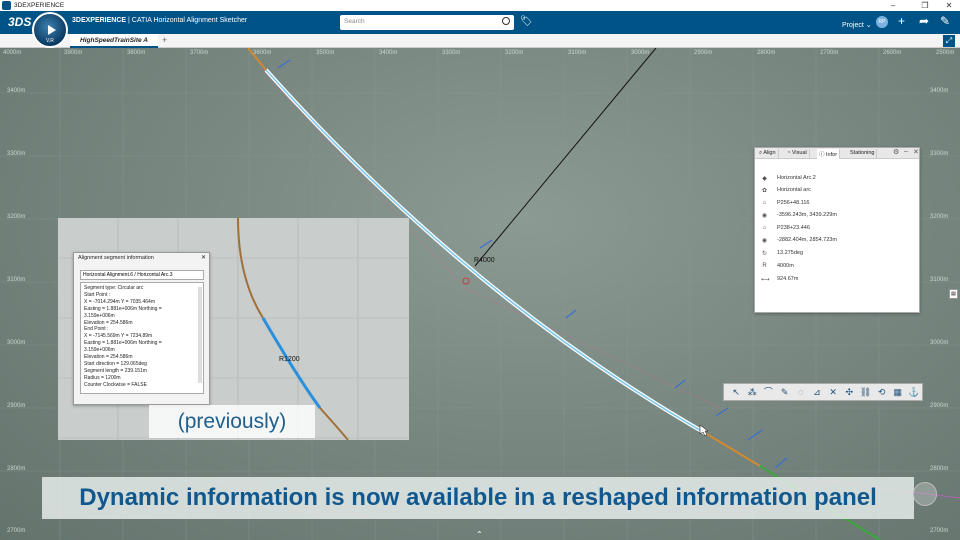 This screenshot has height=540, width=960. What do you see at coordinates (736, 392) in the screenshot?
I see `select-tool-icon: ↖` at bounding box center [736, 392].